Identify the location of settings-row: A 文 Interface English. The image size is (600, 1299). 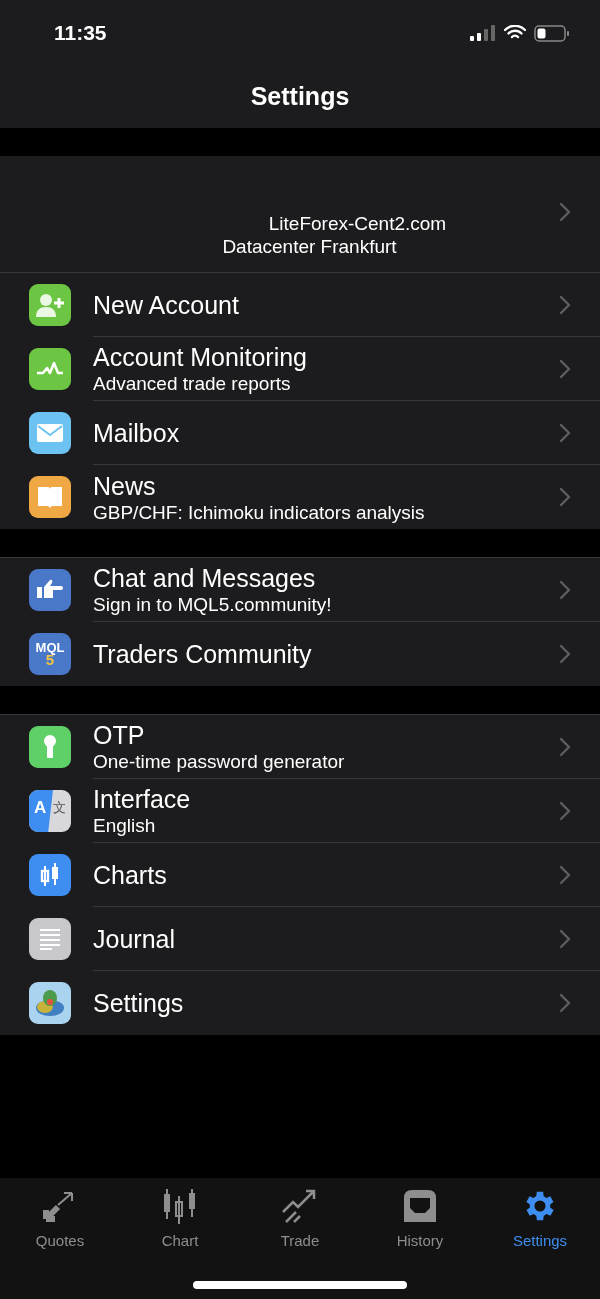
(300, 811).